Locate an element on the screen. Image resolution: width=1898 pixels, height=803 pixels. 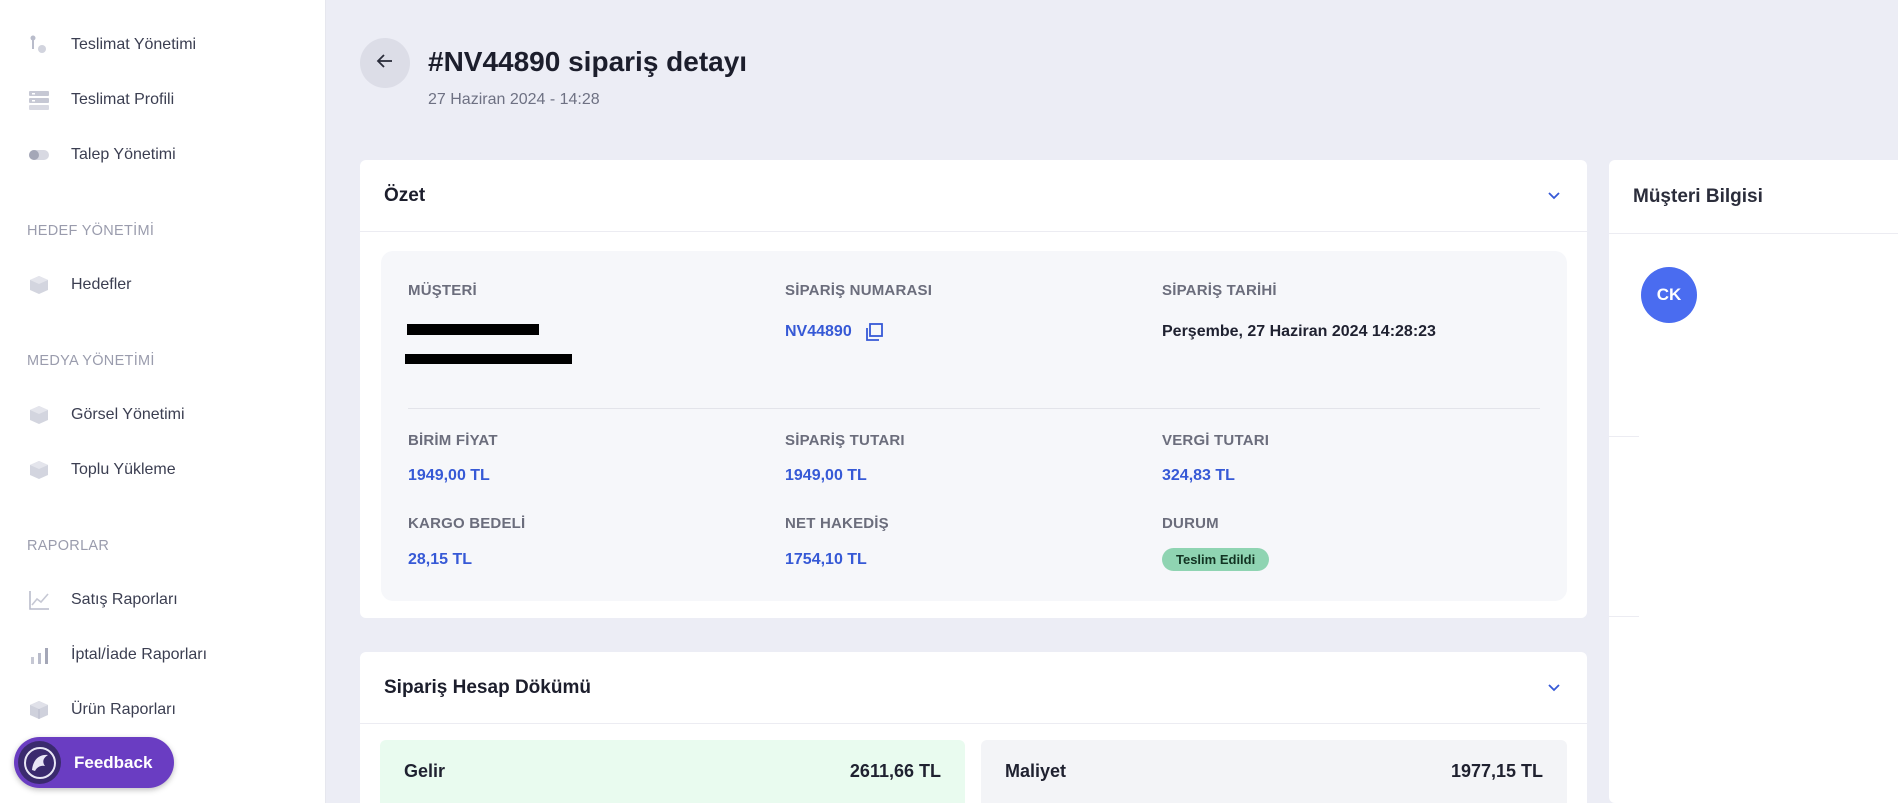
back-button is located at coordinates (385, 63).